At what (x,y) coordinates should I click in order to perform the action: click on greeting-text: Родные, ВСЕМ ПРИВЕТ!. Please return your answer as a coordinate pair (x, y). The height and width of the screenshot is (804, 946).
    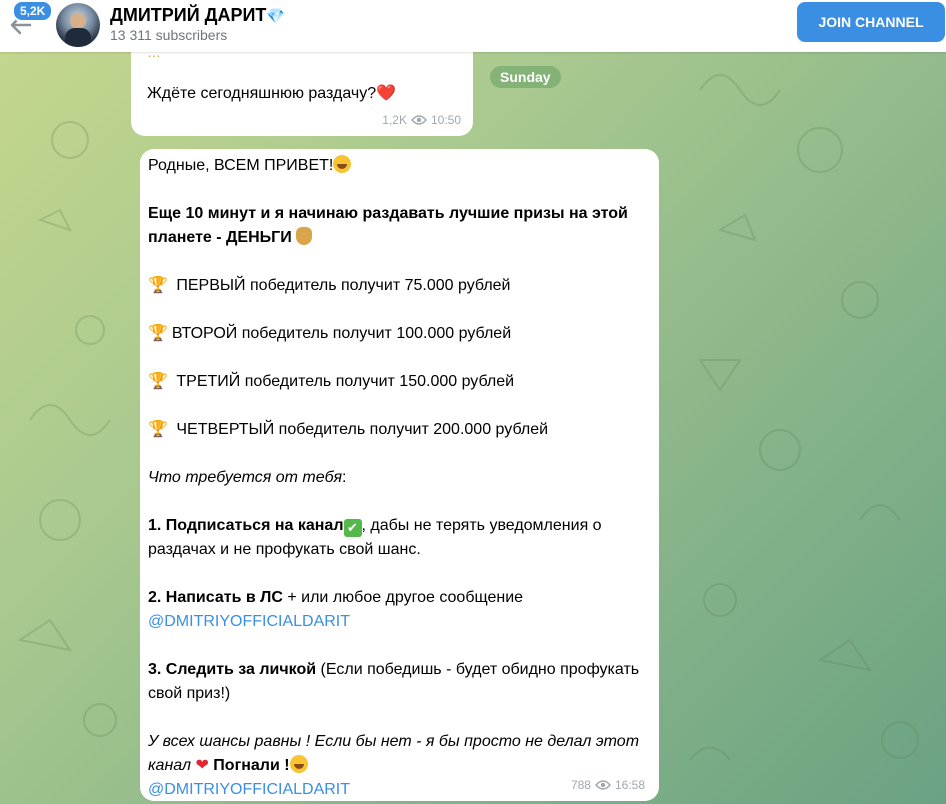
    Looking at the image, I should click on (241, 165).